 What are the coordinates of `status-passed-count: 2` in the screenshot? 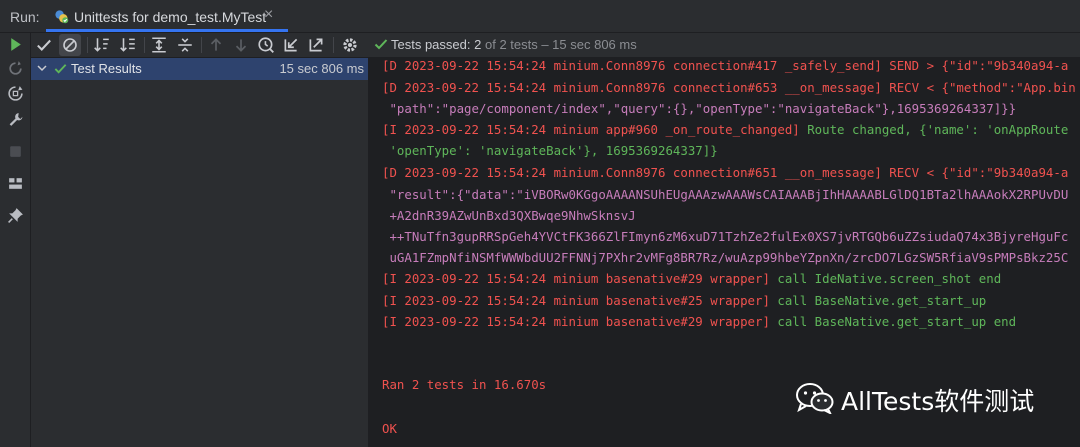 It's located at (478, 44).